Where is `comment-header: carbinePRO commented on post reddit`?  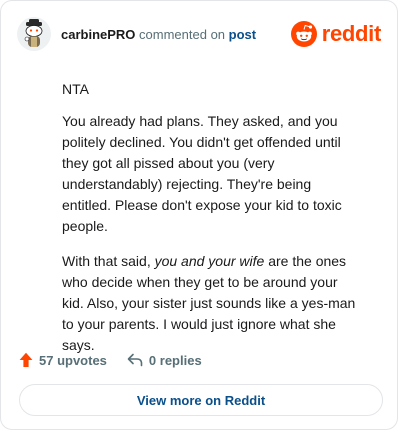 comment-header: carbinePRO commented on post reddit is located at coordinates (199, 35).